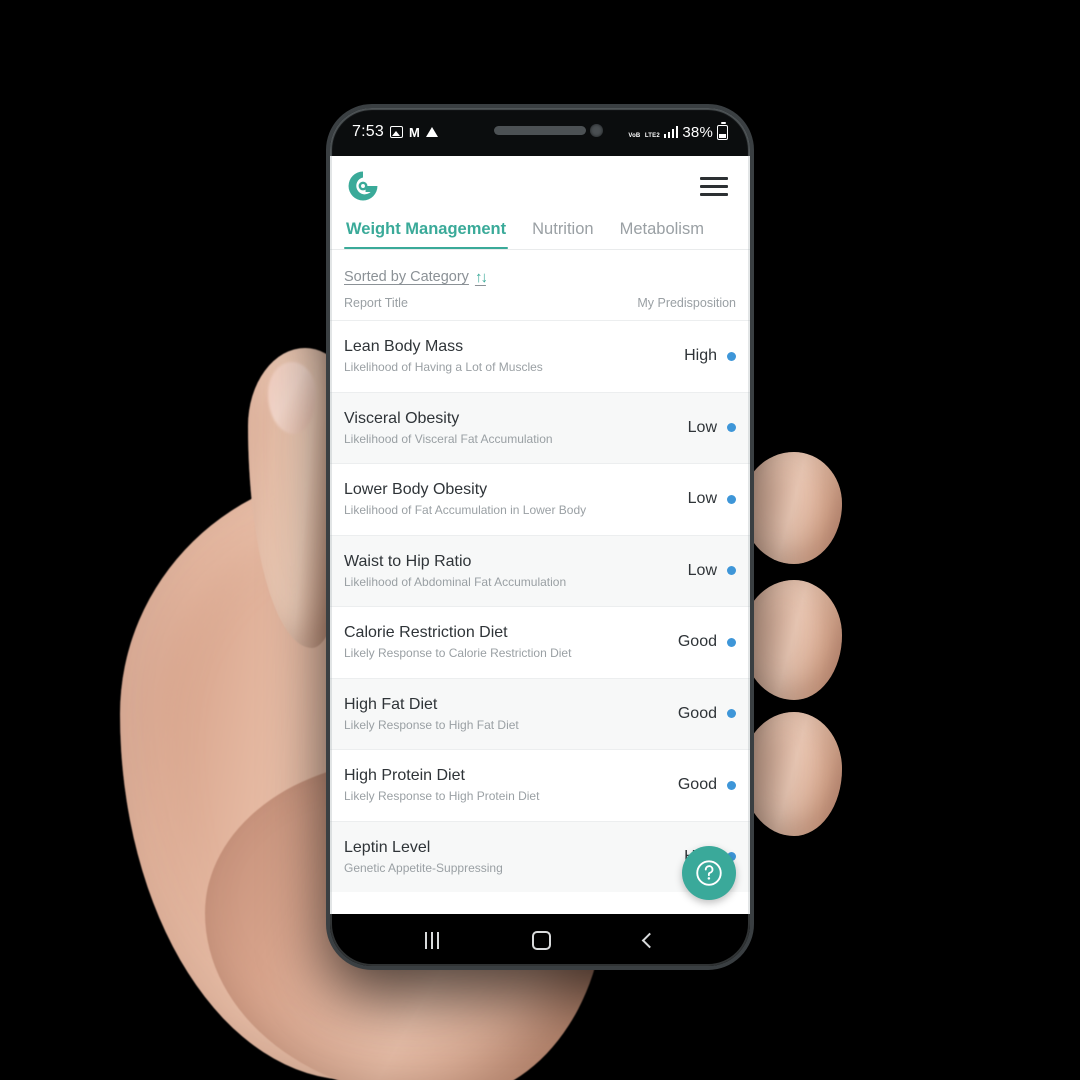 The width and height of the screenshot is (1080, 1080). Describe the element at coordinates (368, 131) in the screenshot. I see `status-time: 7:53` at that location.